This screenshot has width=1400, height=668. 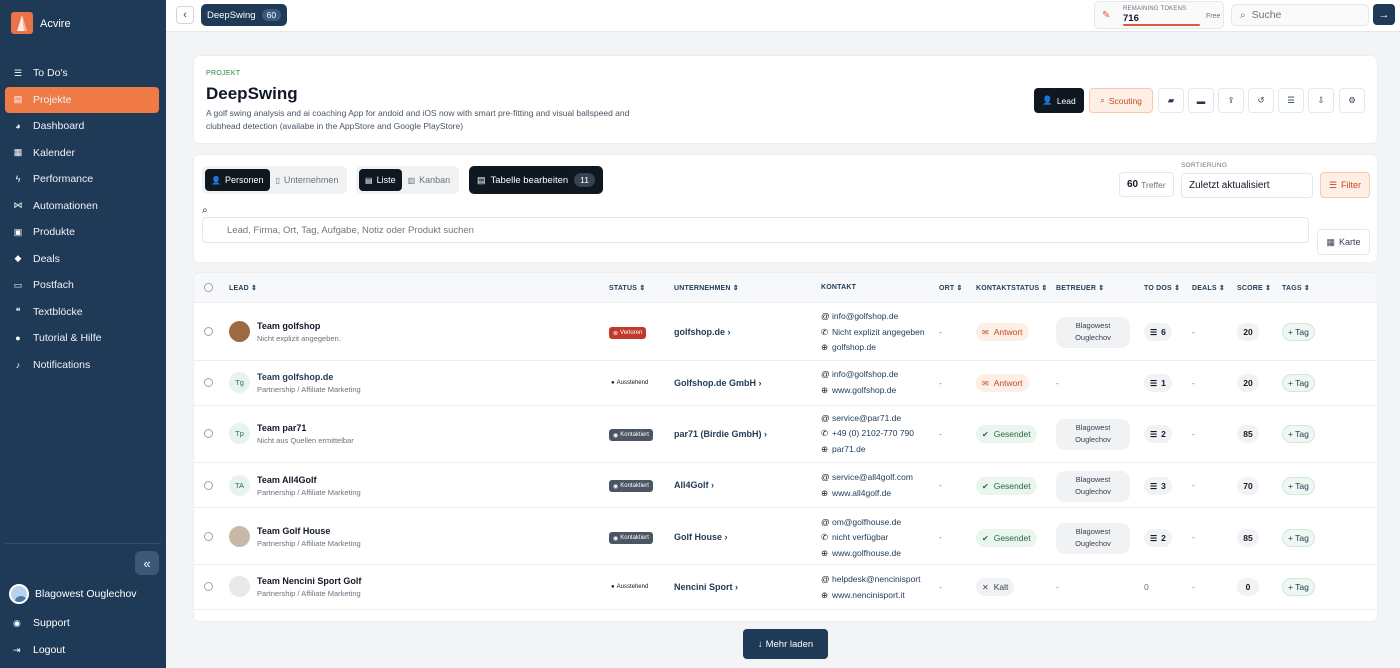 What do you see at coordinates (536, 180) in the screenshot?
I see `edit-table-button: ▤ Tabelle bearbeiten 11` at bounding box center [536, 180].